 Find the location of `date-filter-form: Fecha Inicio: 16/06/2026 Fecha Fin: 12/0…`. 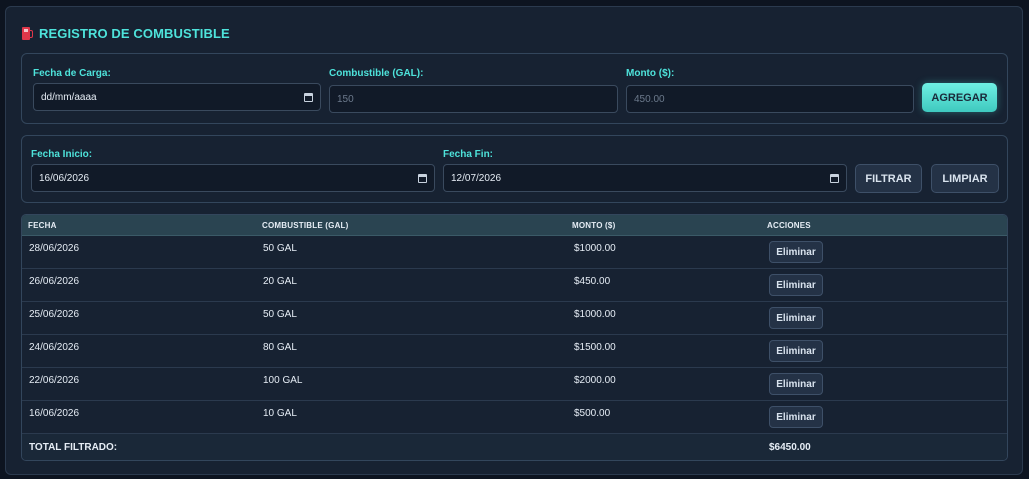

date-filter-form: Fecha Inicio: 16/06/2026 Fecha Fin: 12/0… is located at coordinates (514, 169).